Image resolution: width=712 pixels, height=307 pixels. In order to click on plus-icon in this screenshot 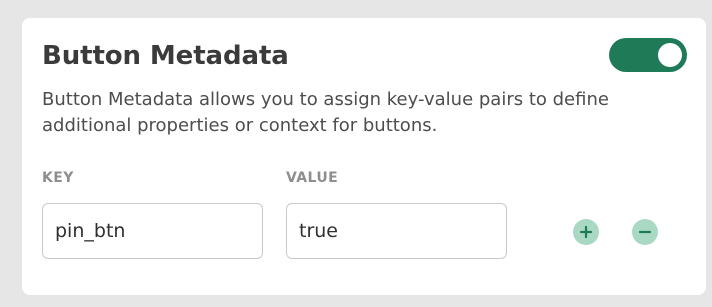, I will do `click(586, 232)`.